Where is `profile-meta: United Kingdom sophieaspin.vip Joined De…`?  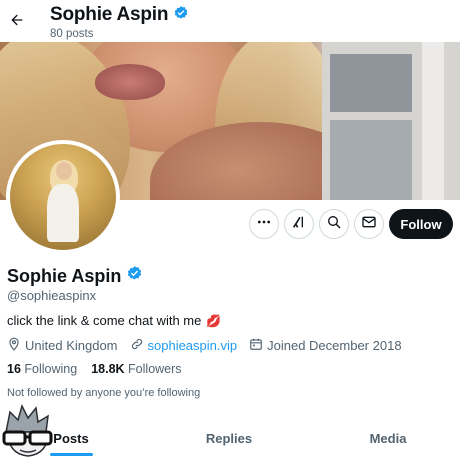
profile-meta: United Kingdom sophieaspin.vip Joined De… is located at coordinates (210, 345).